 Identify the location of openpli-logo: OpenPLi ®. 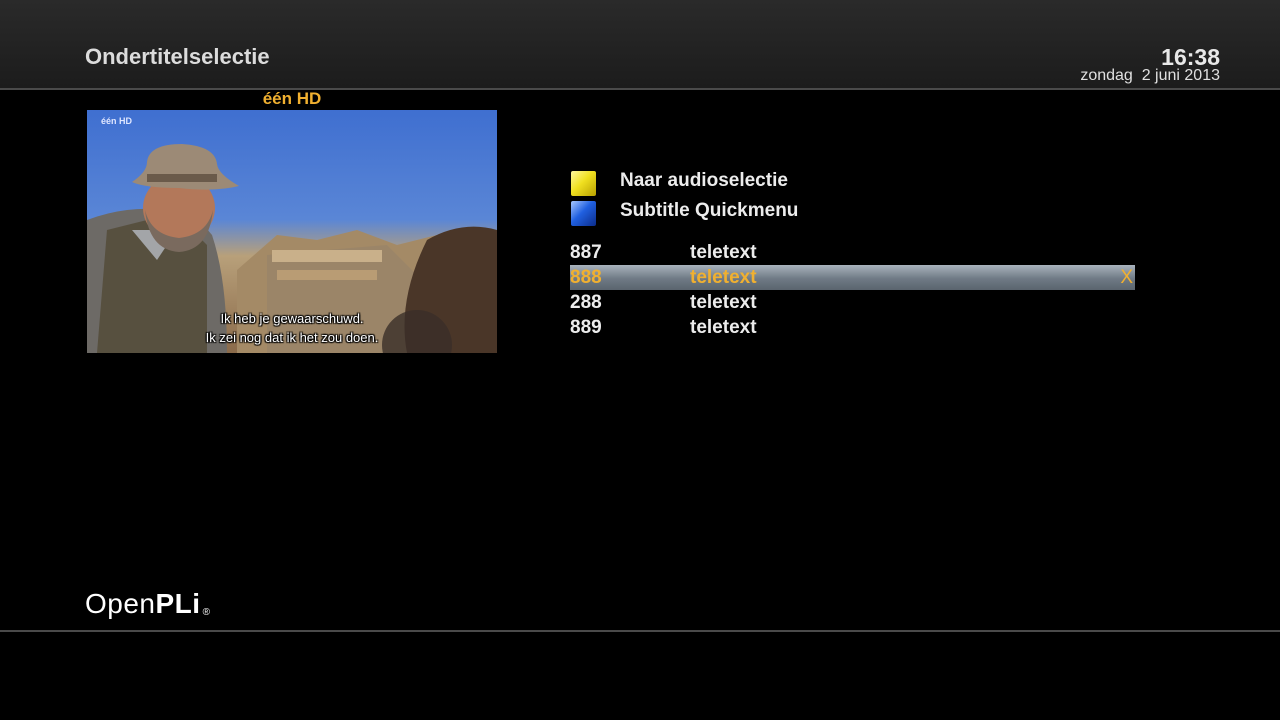
(147, 604).